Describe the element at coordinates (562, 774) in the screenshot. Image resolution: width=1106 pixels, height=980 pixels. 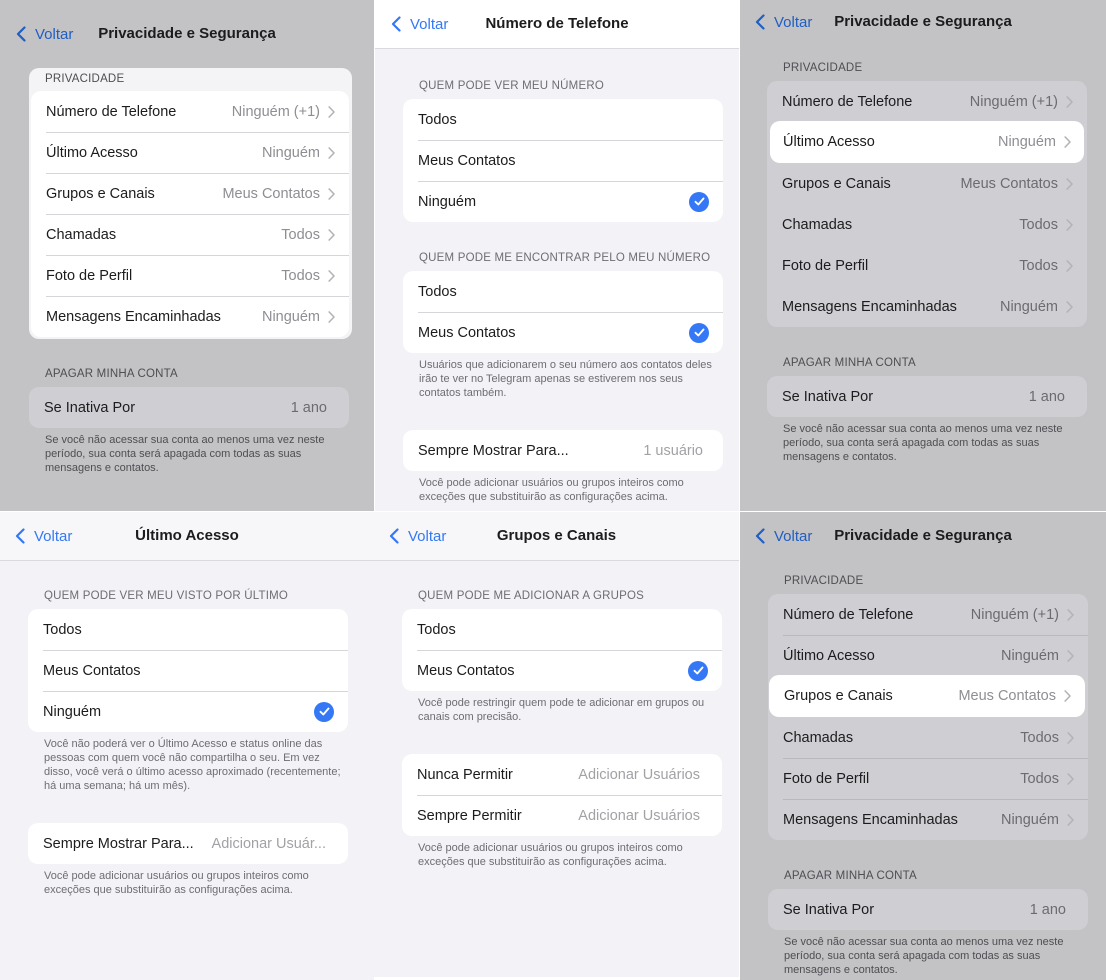
I see `never-allow-row: Nunca Permitir Adicionar Usuários` at that location.